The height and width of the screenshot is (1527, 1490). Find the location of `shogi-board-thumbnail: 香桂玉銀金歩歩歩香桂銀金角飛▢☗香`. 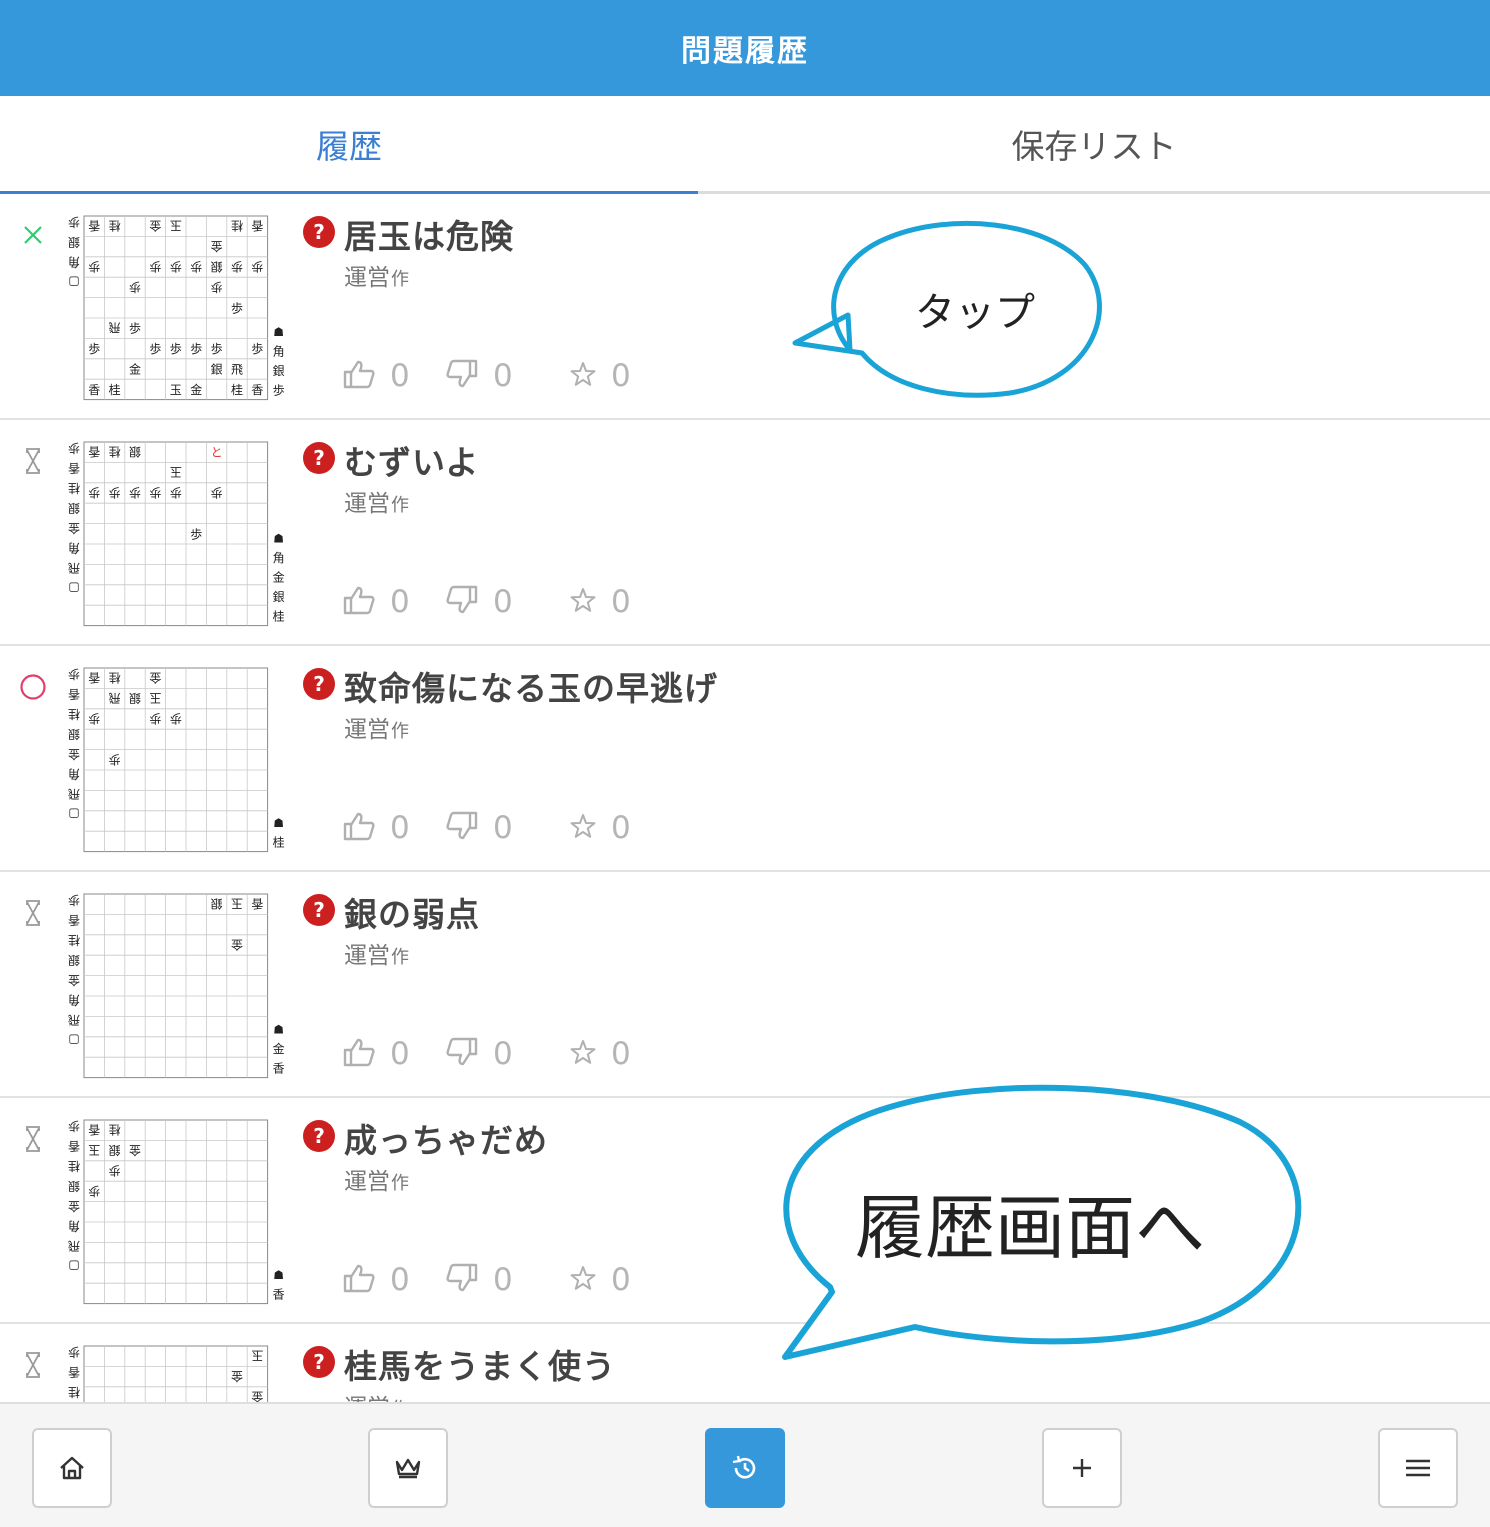

shogi-board-thumbnail: 香桂玉銀金歩歩歩香桂銀金角飛▢☗香 is located at coordinates (176, 1212).